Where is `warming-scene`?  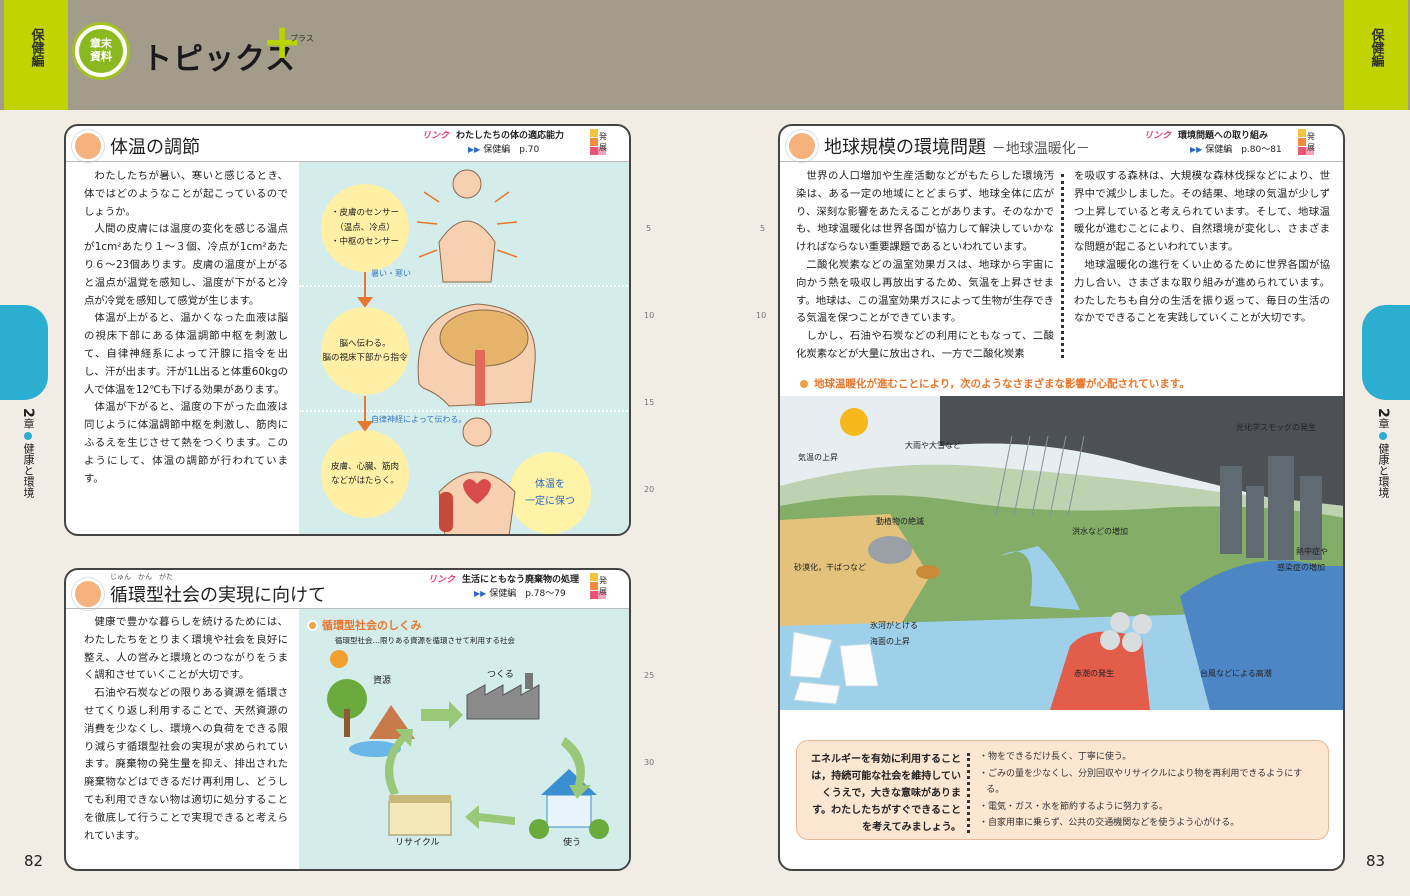 warming-scene is located at coordinates (1061, 553).